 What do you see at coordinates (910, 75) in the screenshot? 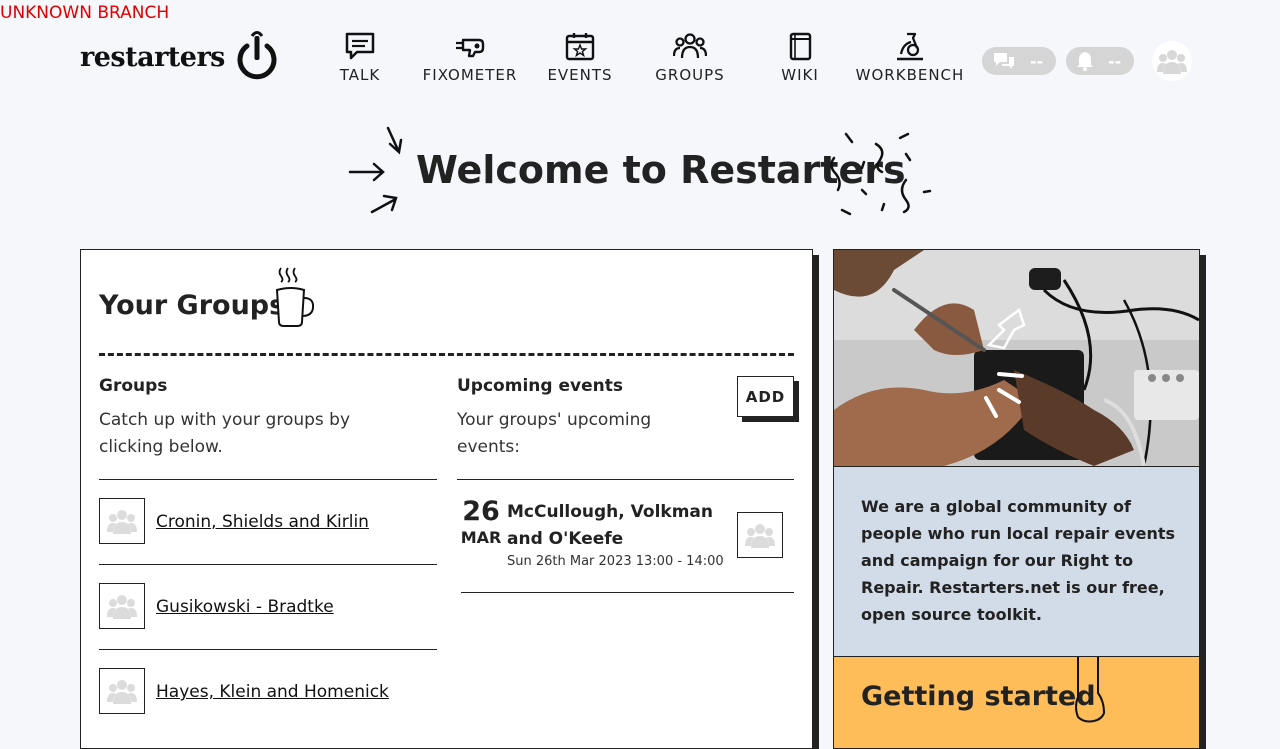
I see `nav-label-workbench: WORKBENCH` at bounding box center [910, 75].